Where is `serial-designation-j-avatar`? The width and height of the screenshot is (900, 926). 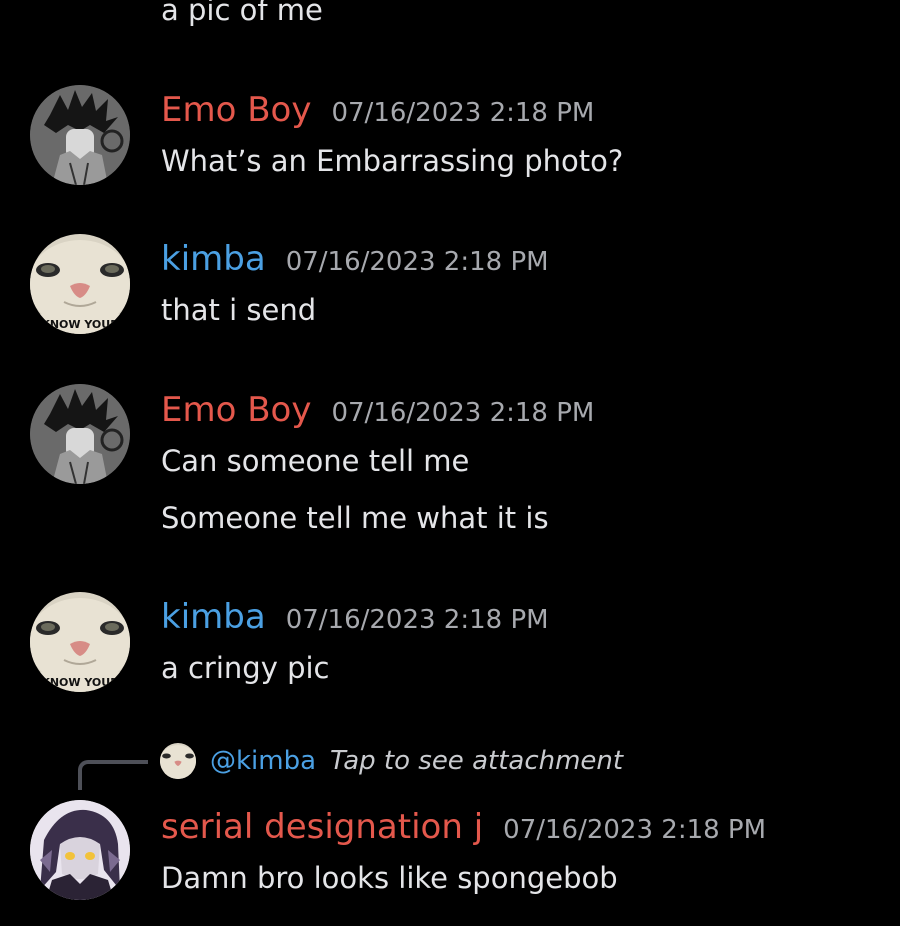
serial-designation-j-avatar is located at coordinates (80, 850).